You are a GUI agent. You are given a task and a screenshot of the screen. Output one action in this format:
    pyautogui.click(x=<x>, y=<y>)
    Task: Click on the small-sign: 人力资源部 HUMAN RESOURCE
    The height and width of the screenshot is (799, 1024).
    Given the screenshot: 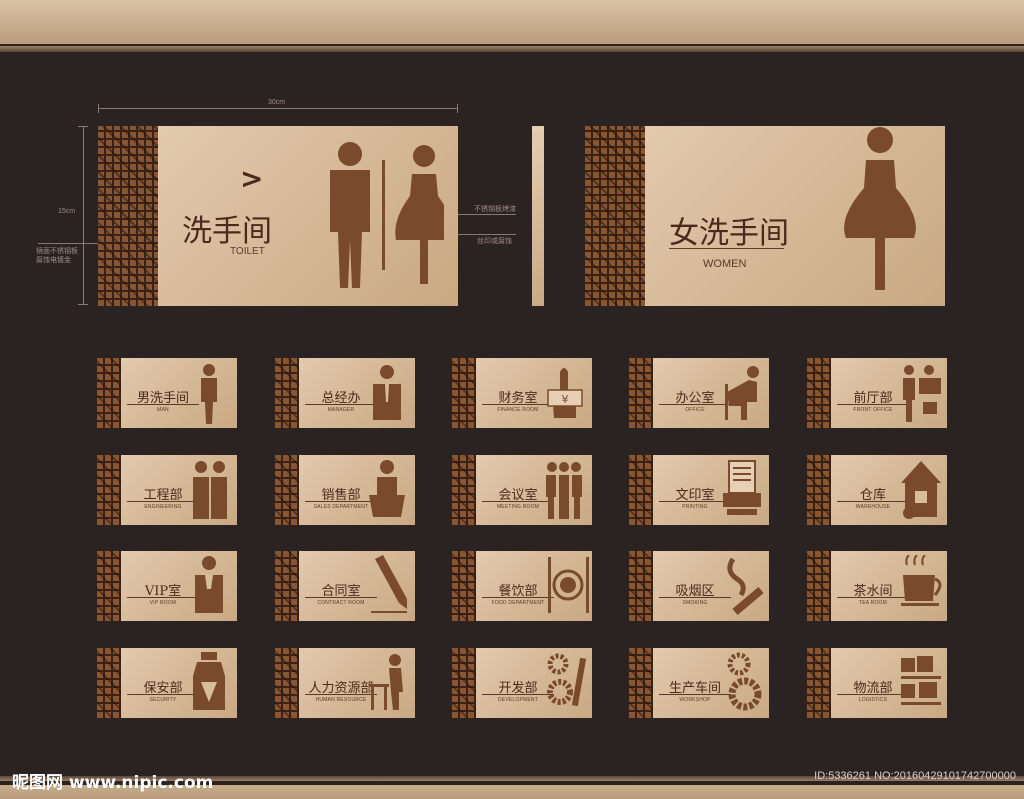 What is the action you would take?
    pyautogui.click(x=345, y=683)
    